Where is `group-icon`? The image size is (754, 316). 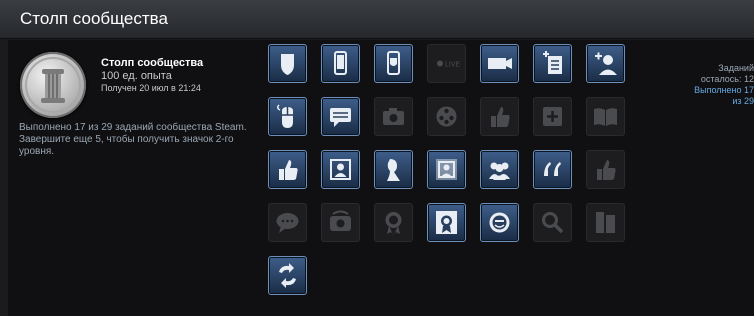 group-icon is located at coordinates (499, 171).